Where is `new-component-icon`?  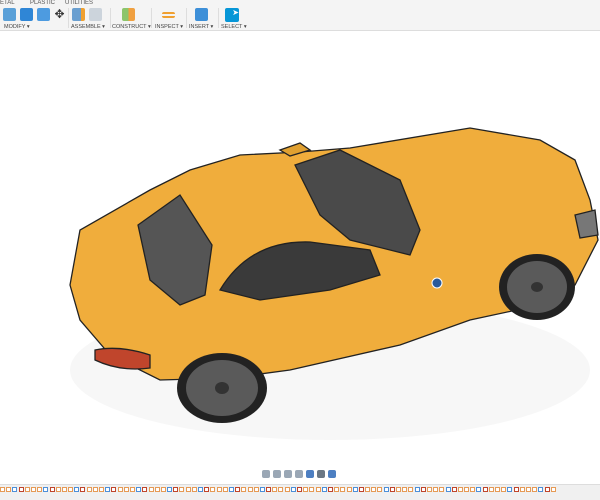
new-component-icon is located at coordinates (78, 14).